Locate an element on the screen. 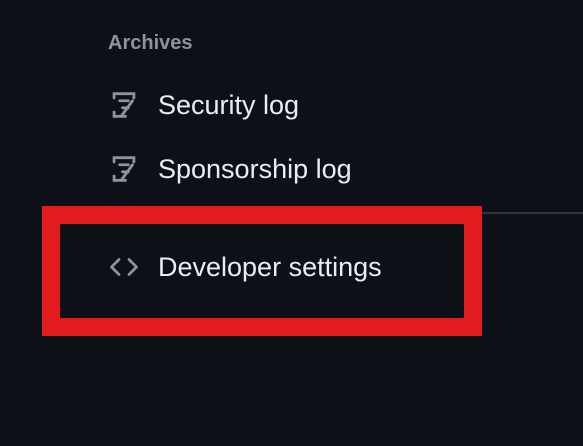  sidebar-item-developer-settings: Developer settings is located at coordinates (244, 267).